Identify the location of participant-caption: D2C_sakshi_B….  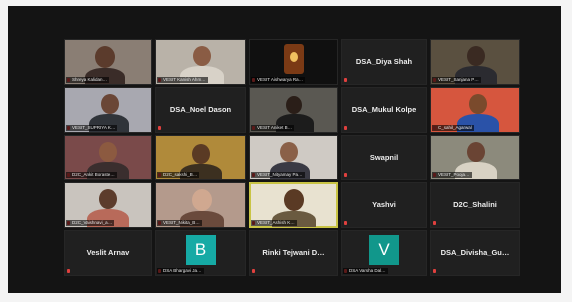
(178, 175).